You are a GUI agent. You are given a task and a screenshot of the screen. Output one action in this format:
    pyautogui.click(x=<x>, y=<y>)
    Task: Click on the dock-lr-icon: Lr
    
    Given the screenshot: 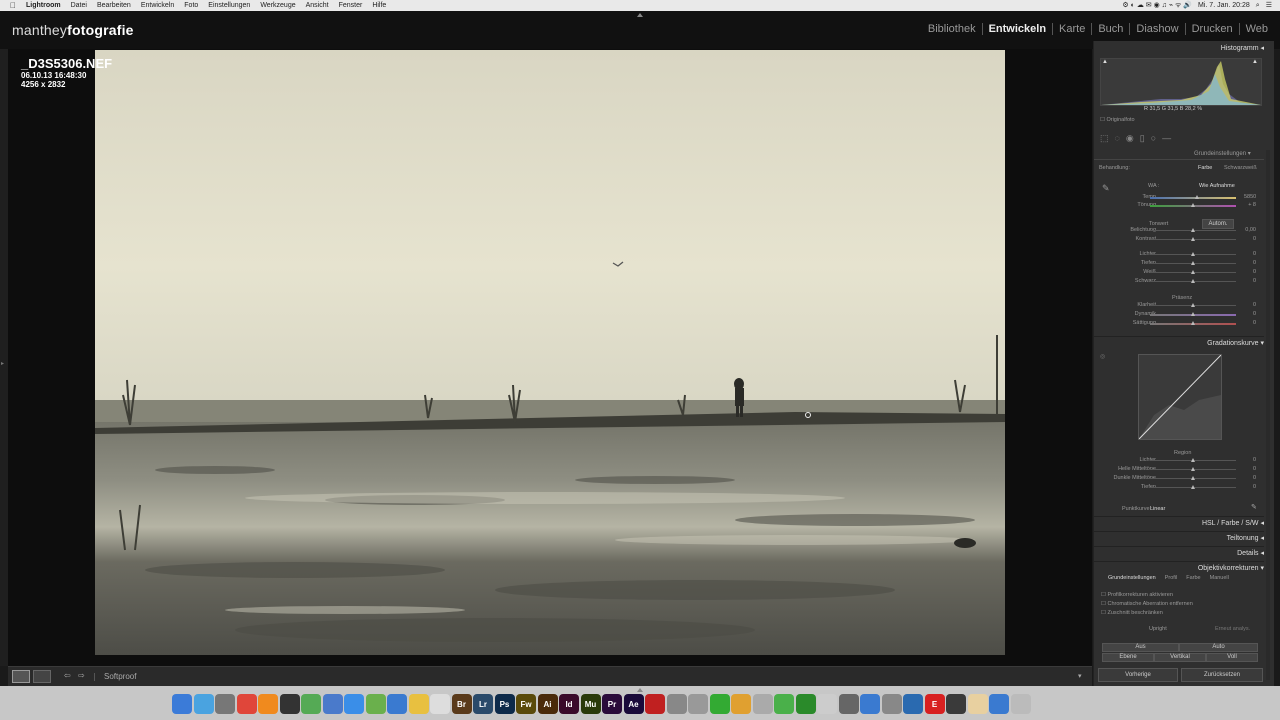 What is the action you would take?
    pyautogui.click(x=483, y=704)
    